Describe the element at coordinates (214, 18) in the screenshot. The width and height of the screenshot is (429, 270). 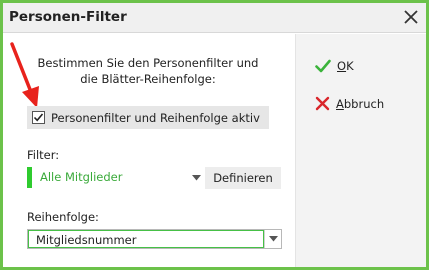
I see `title-bar: Personen-Filter` at that location.